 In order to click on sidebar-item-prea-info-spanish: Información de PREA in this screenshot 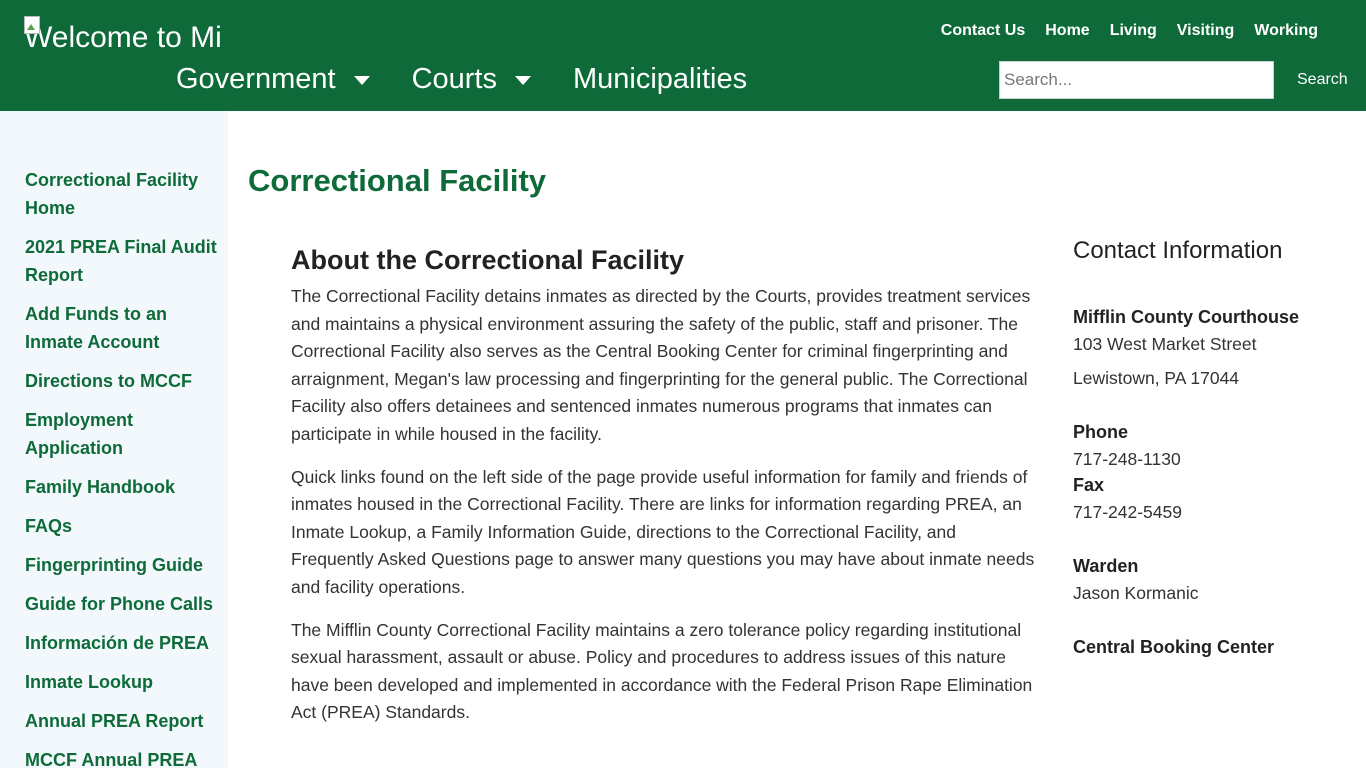, I will do `click(125, 643)`.